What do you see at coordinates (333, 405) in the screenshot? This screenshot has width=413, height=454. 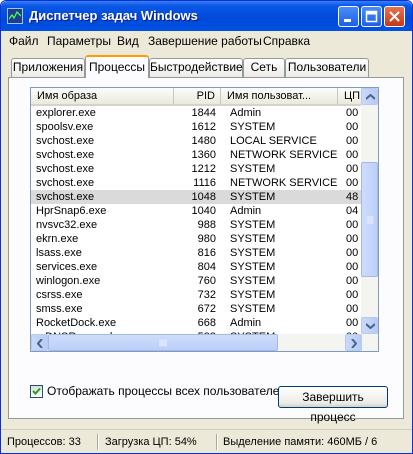 I see `end-process-button: Завершить процесс` at bounding box center [333, 405].